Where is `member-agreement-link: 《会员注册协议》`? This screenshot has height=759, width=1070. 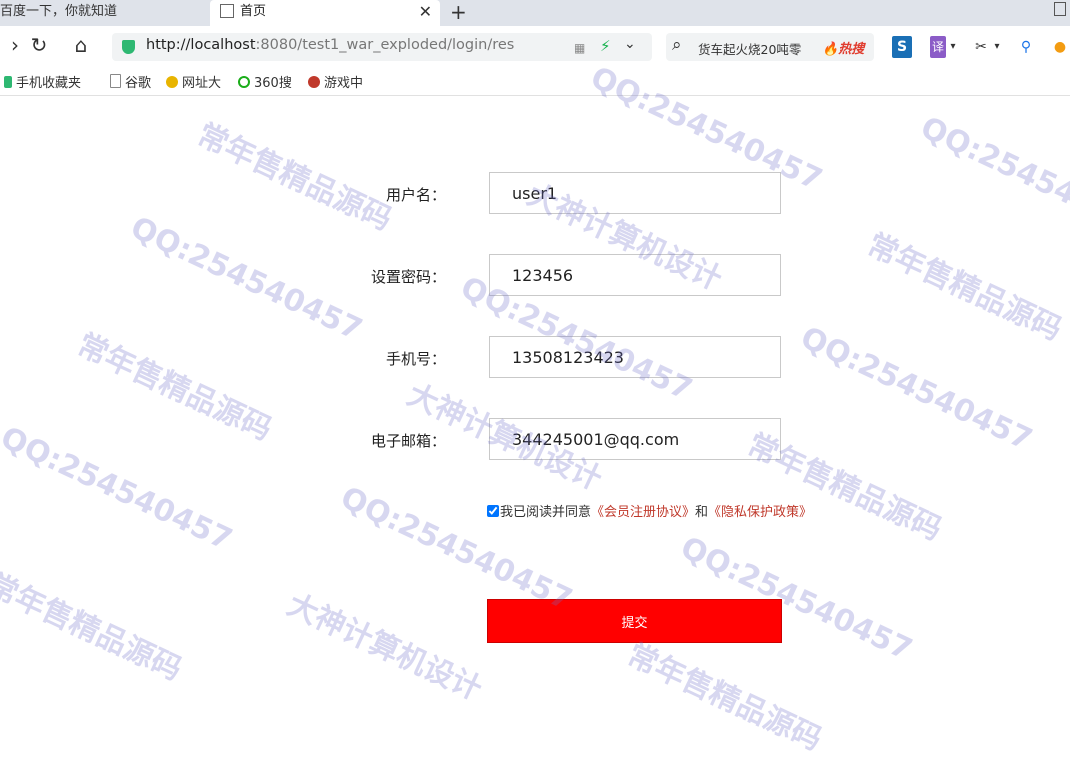
member-agreement-link: 《会员注册协议》 is located at coordinates (643, 512).